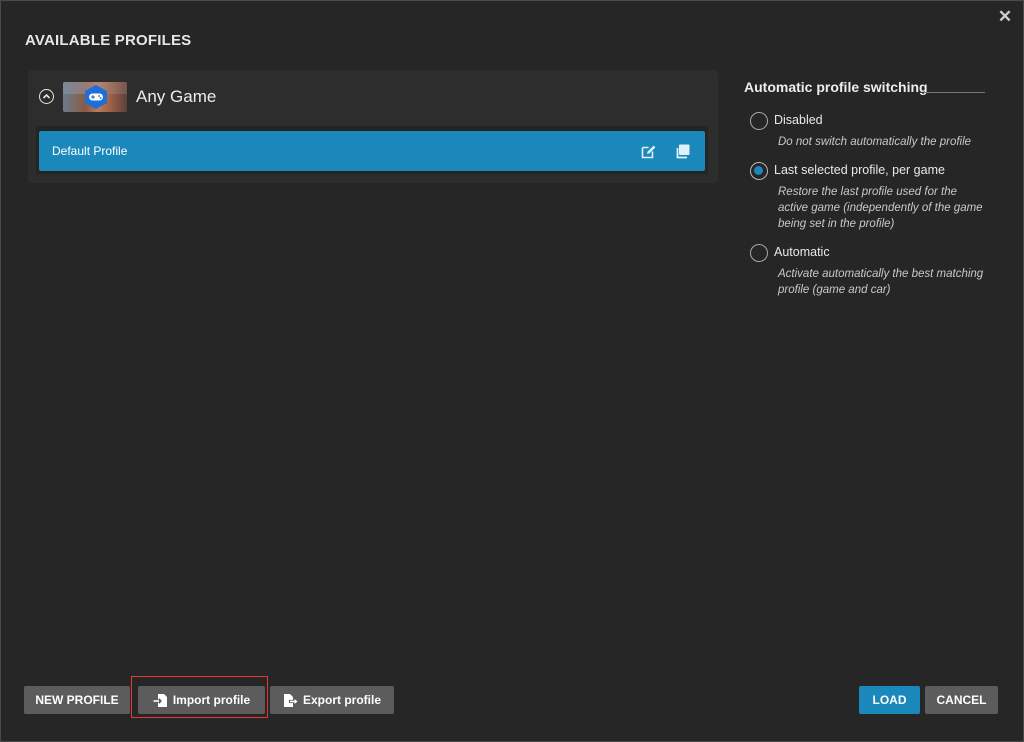 This screenshot has height=742, width=1024. I want to click on switching-title: Automatic profile switching, so click(836, 87).